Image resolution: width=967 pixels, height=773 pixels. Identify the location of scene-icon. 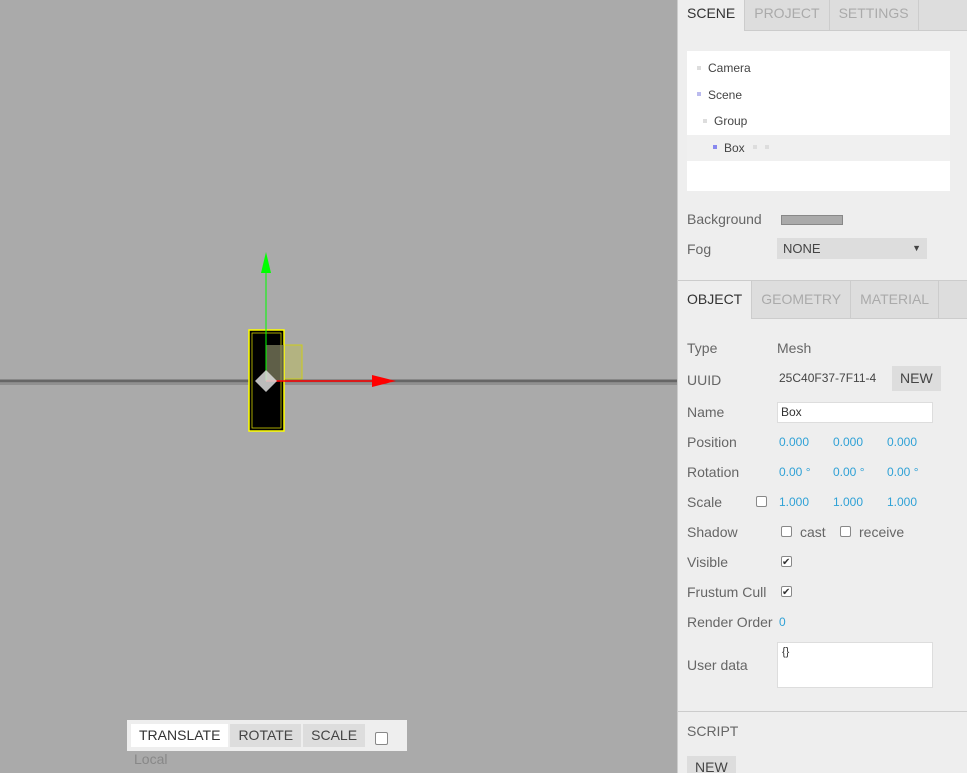
(699, 94).